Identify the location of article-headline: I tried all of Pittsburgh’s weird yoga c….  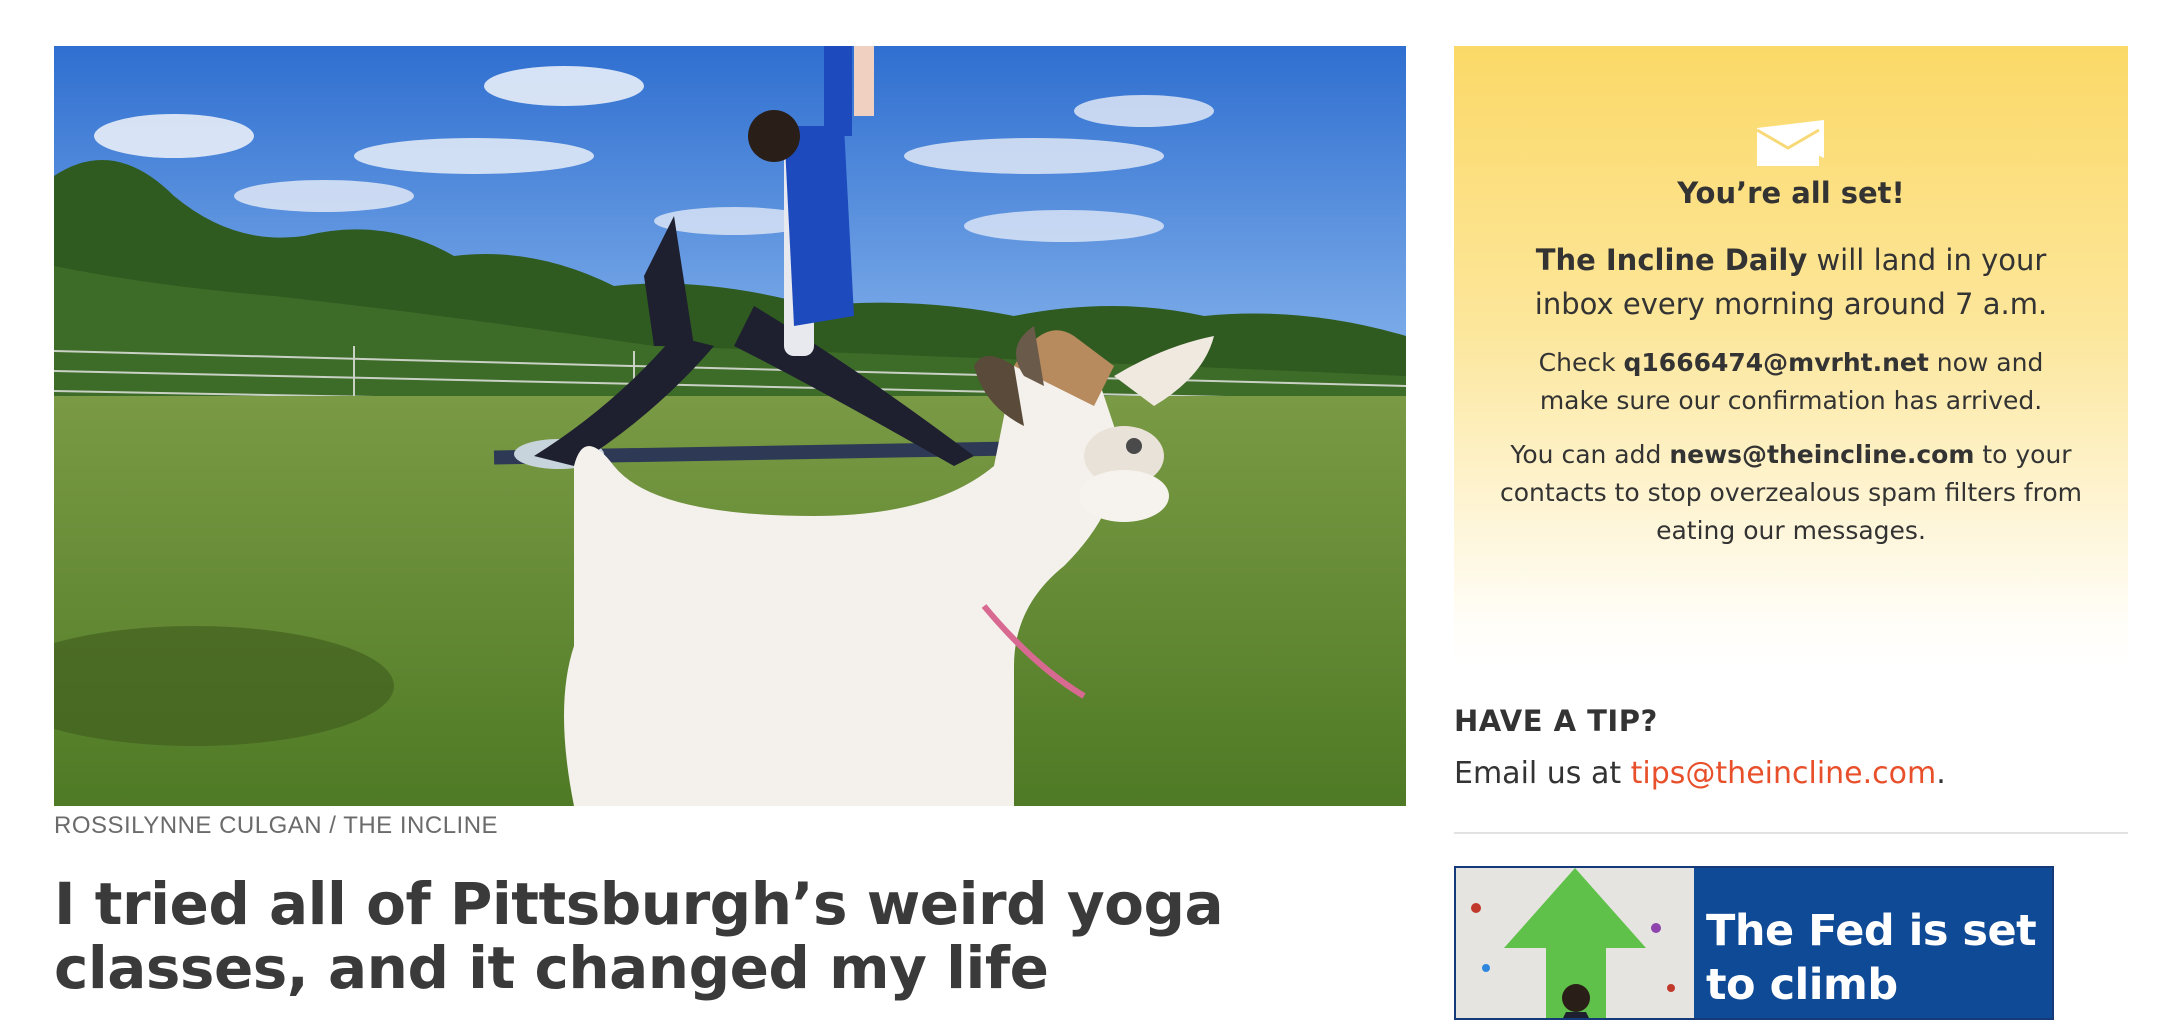
(730, 936).